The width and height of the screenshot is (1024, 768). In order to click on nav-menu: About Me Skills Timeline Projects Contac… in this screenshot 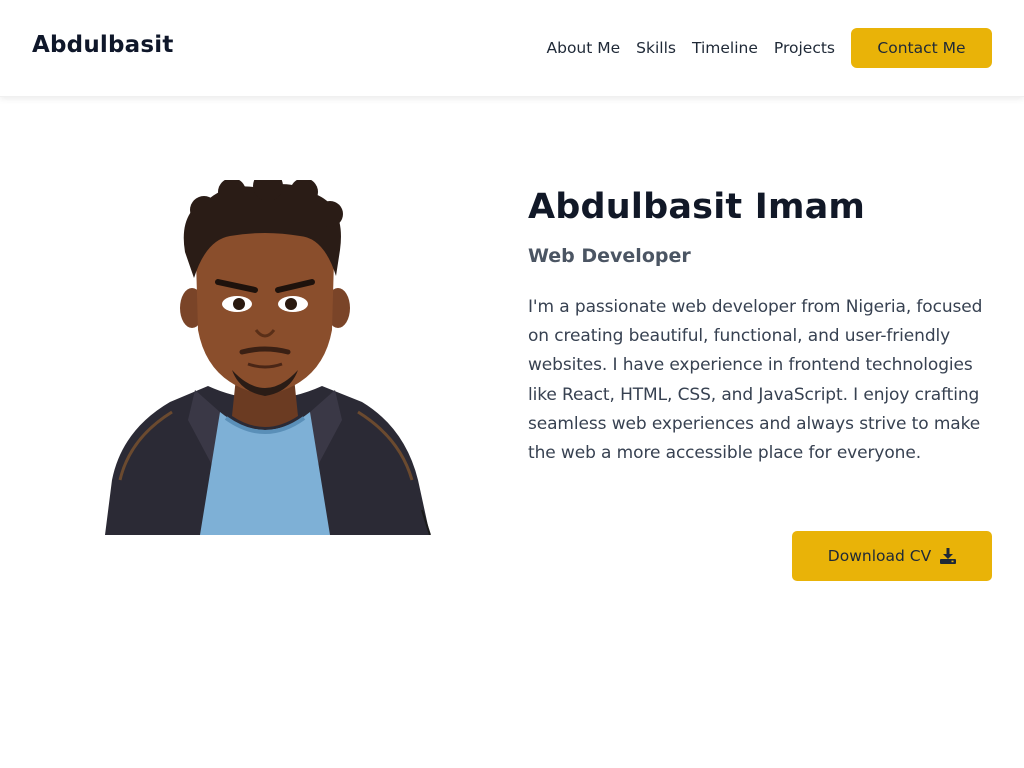, I will do `click(769, 48)`.